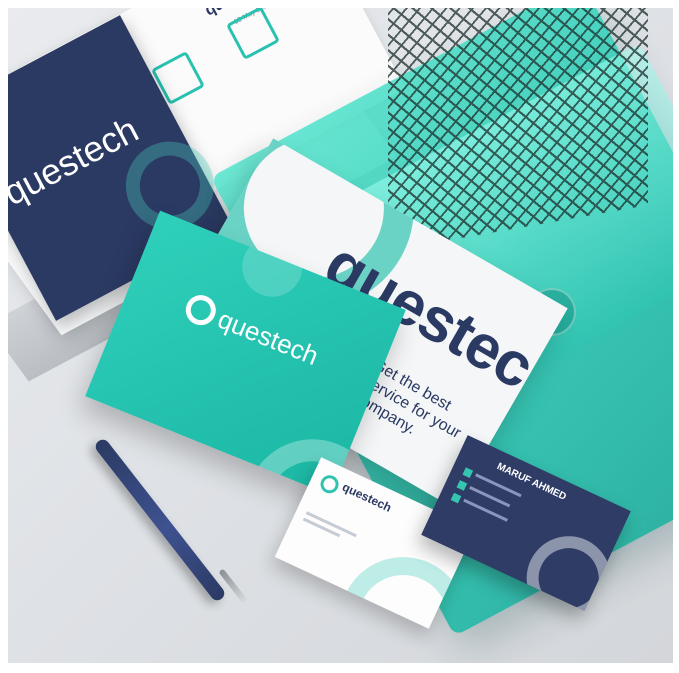 The width and height of the screenshot is (679, 673). I want to click on pen, so click(160, 520).